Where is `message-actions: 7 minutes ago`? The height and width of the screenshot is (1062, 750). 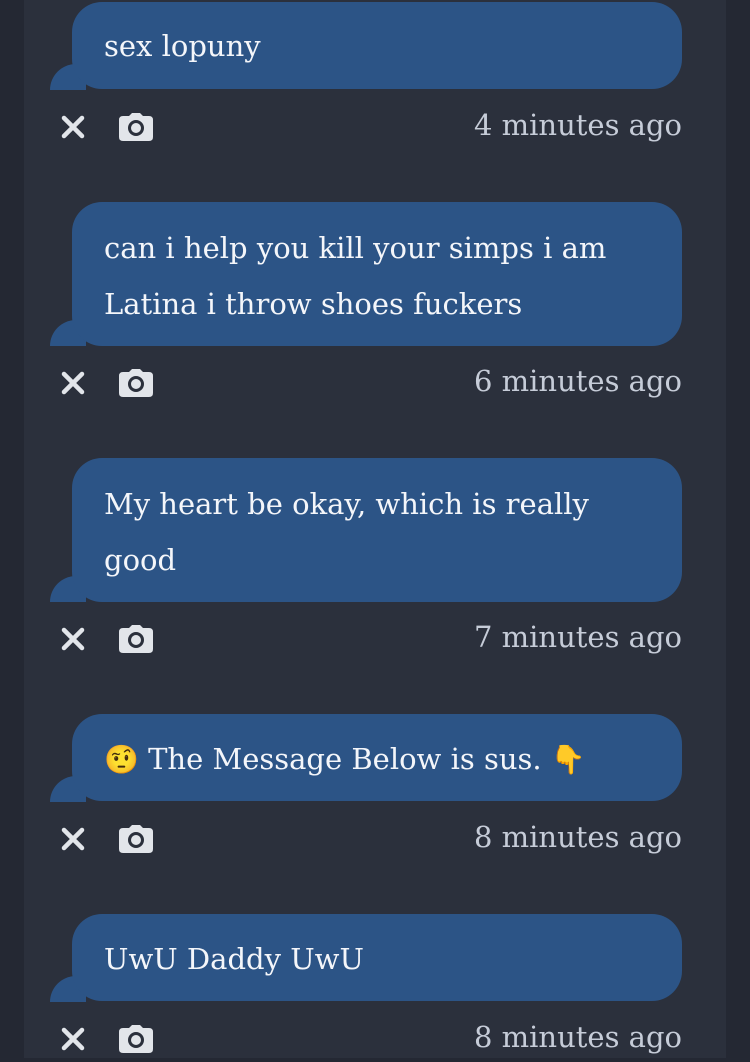
message-actions: 7 minutes ago is located at coordinates (371, 641).